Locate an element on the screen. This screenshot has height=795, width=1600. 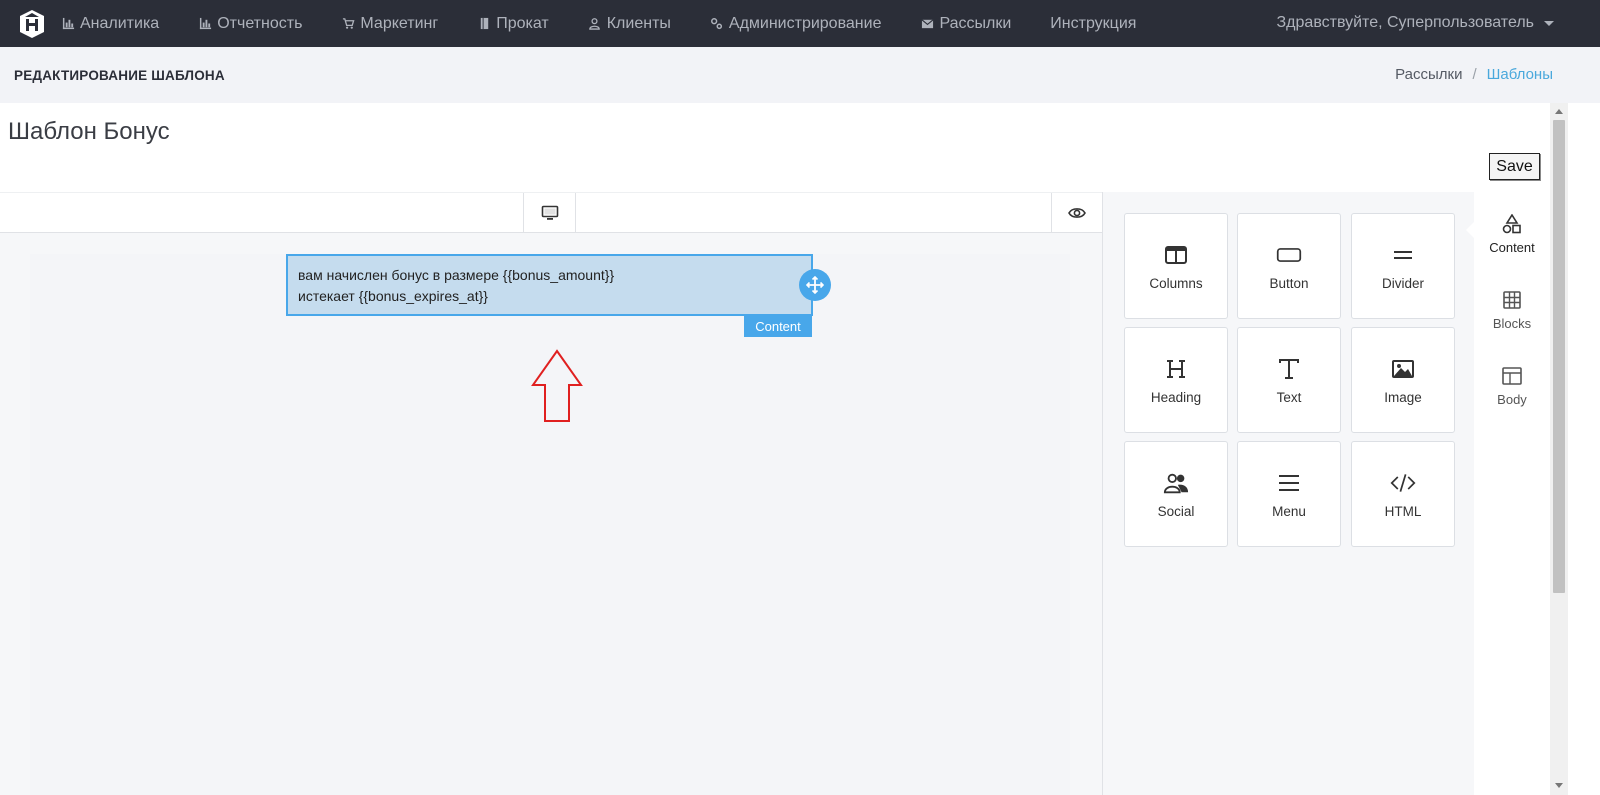
nav-label: Клиенты is located at coordinates (638, 23).